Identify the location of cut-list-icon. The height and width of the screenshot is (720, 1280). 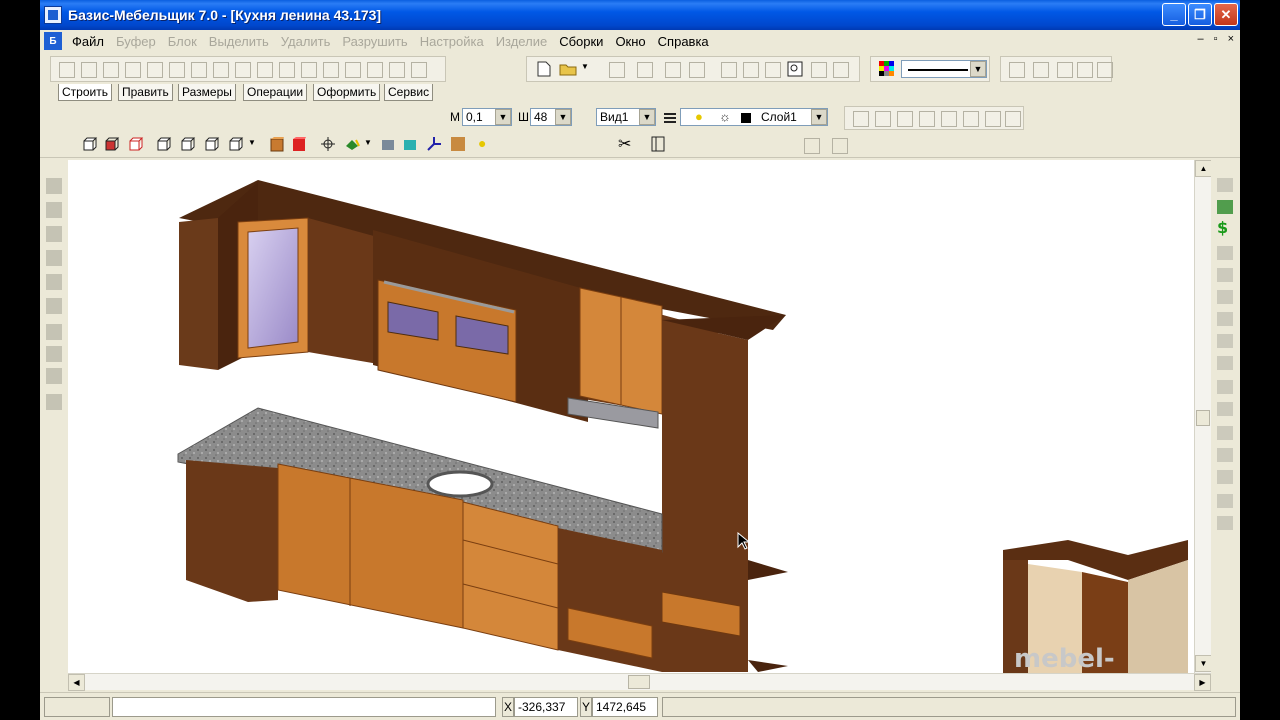
(1225, 297).